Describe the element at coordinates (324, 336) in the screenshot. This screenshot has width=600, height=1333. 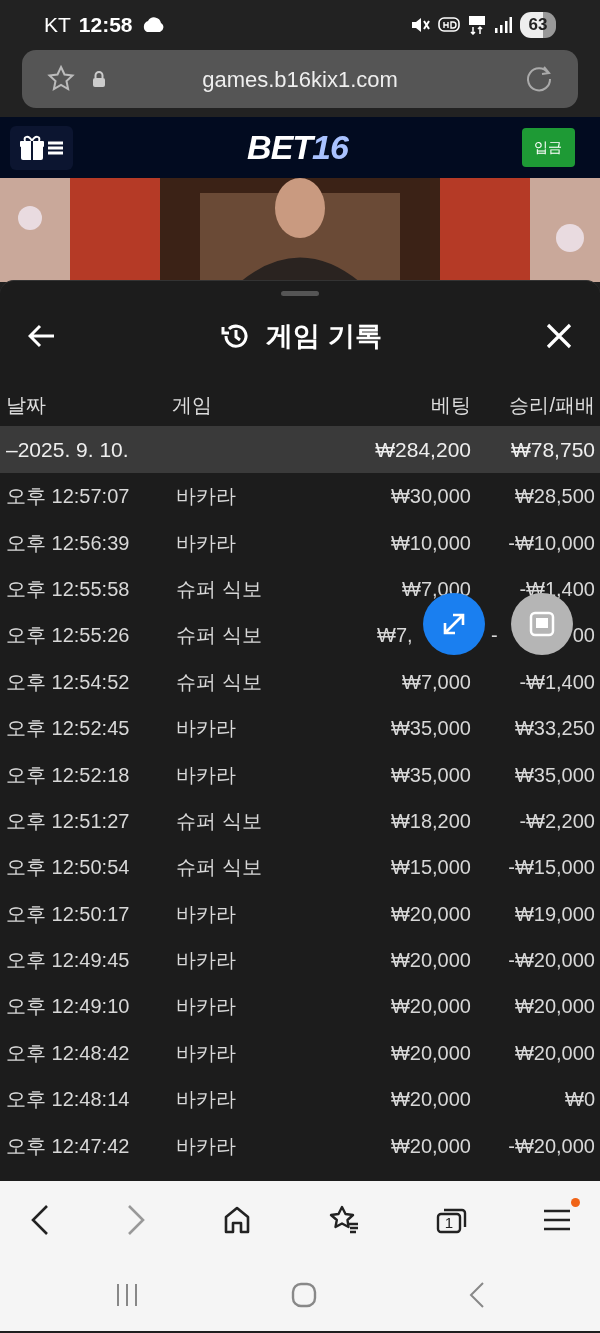
I see `panel-title: 게임 기록` at that location.